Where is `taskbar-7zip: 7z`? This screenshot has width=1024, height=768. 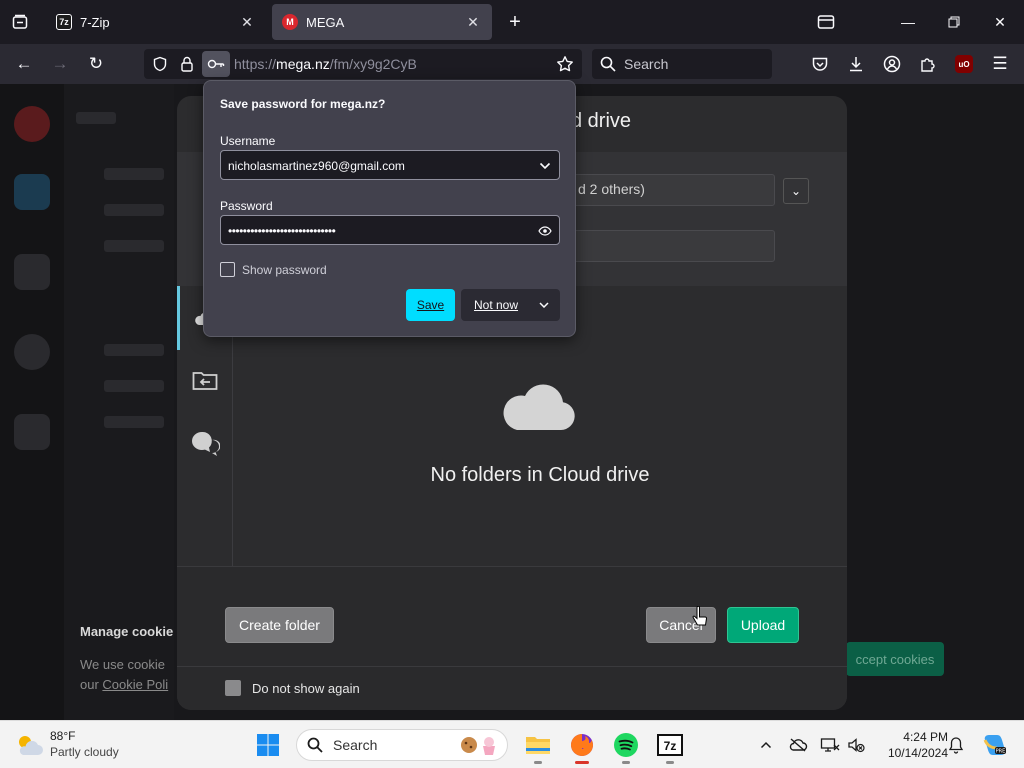
taskbar-7zip: 7z is located at coordinates (670, 746).